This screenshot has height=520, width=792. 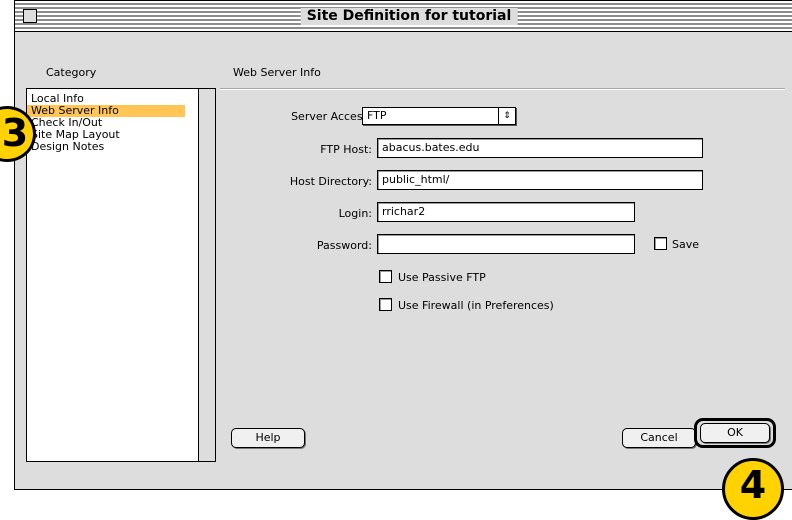 I want to click on ok-button: OK, so click(x=735, y=433).